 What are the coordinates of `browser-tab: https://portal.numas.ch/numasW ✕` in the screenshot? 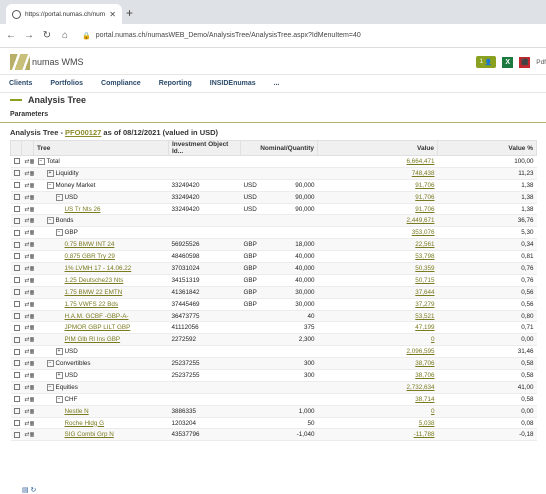 It's located at (64, 14).